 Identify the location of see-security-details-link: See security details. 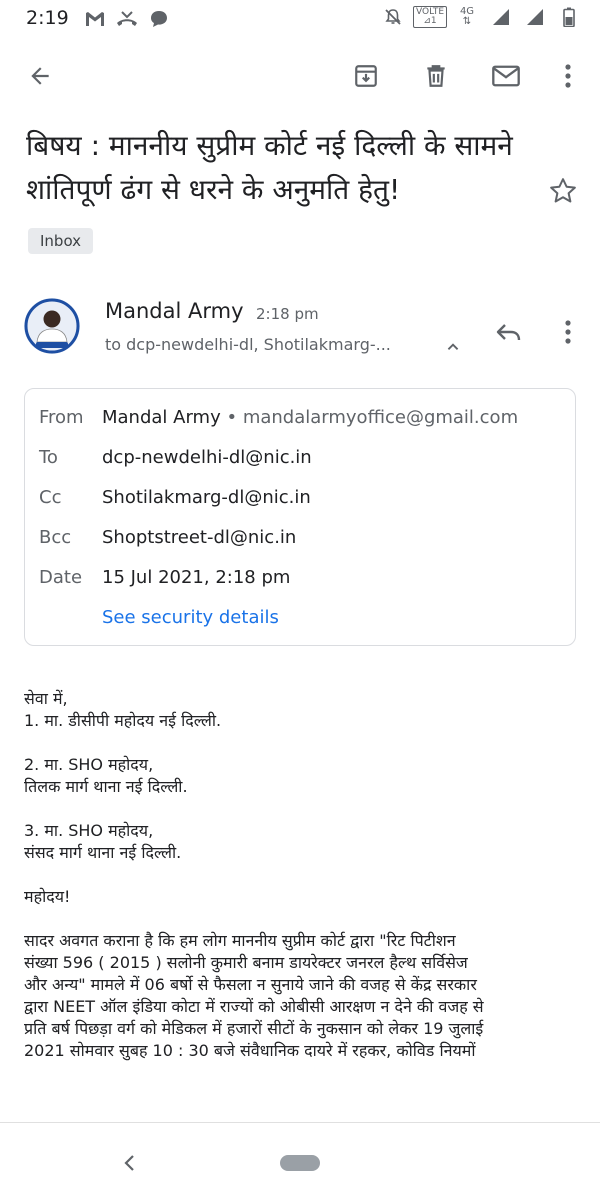
(190, 617).